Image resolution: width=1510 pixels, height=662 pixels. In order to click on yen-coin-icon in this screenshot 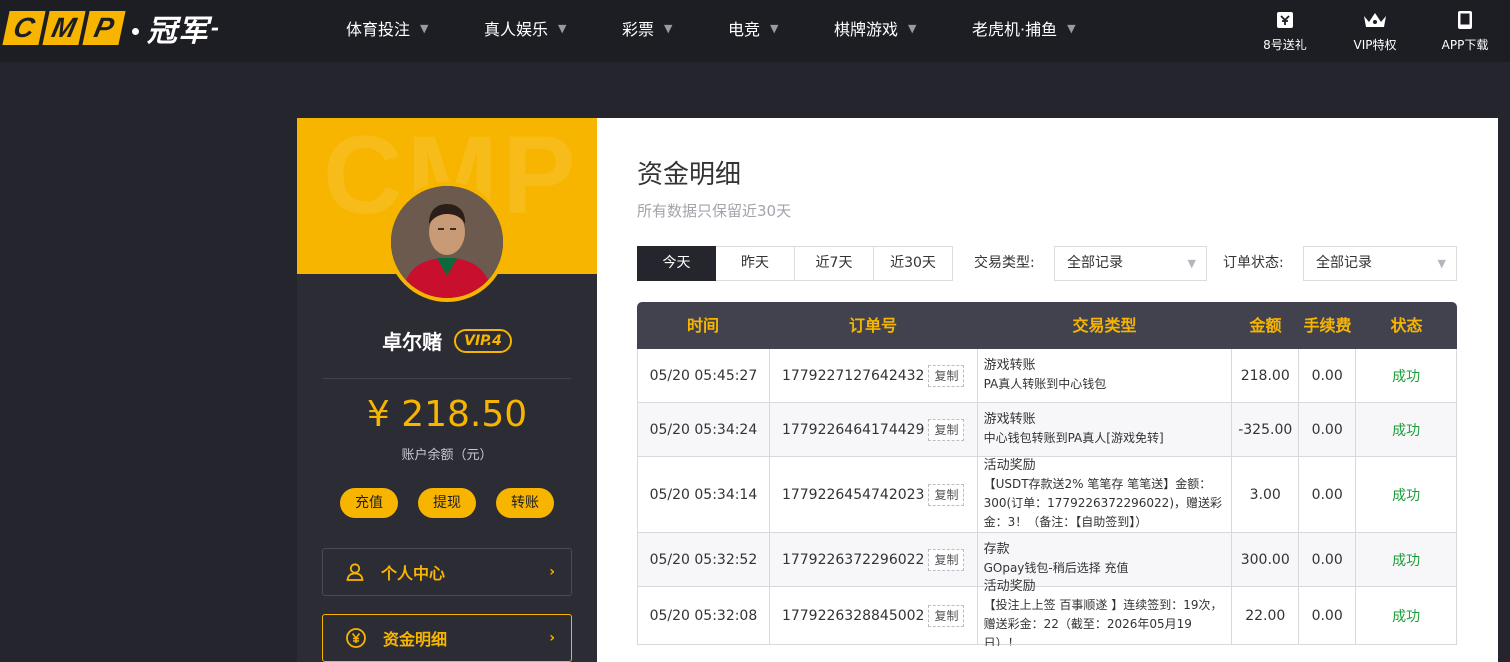, I will do `click(356, 638)`.